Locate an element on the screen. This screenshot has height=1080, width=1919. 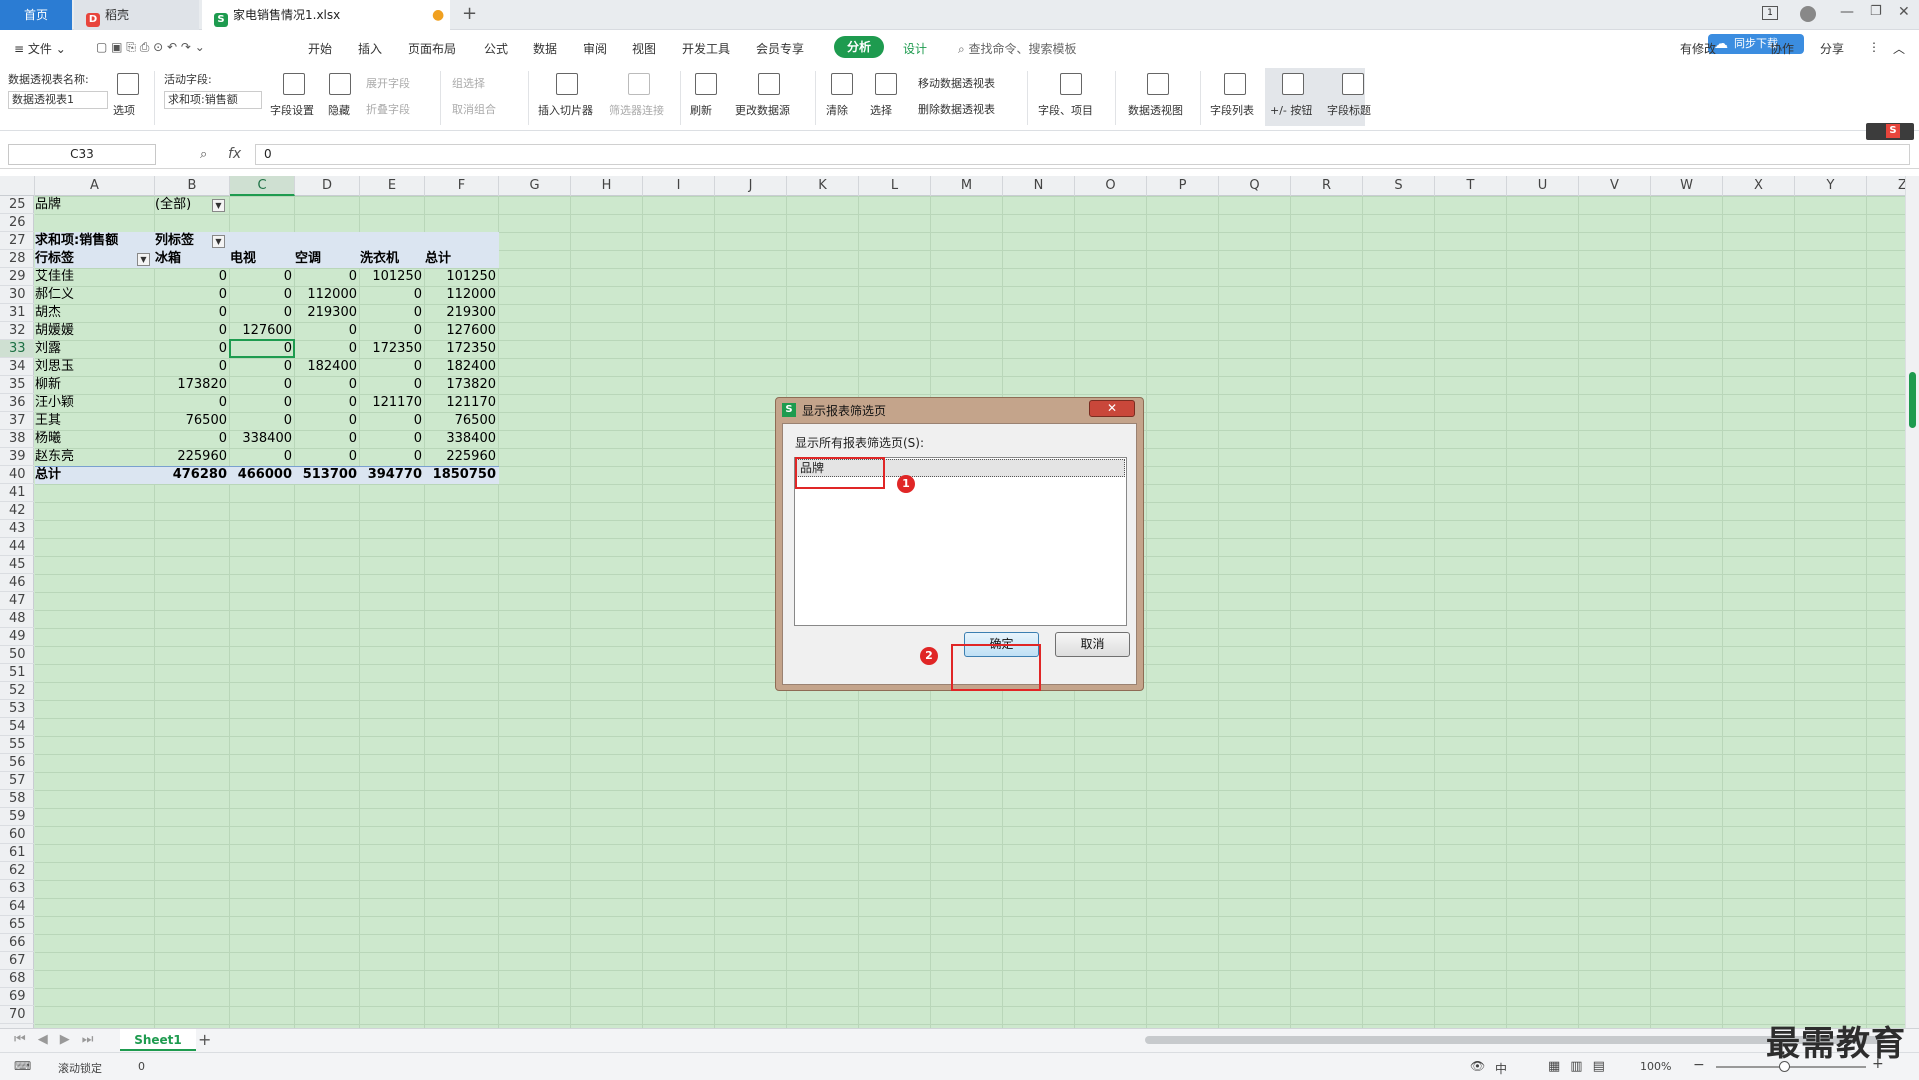
change-source-button: 更改数据源 is located at coordinates (762, 110).